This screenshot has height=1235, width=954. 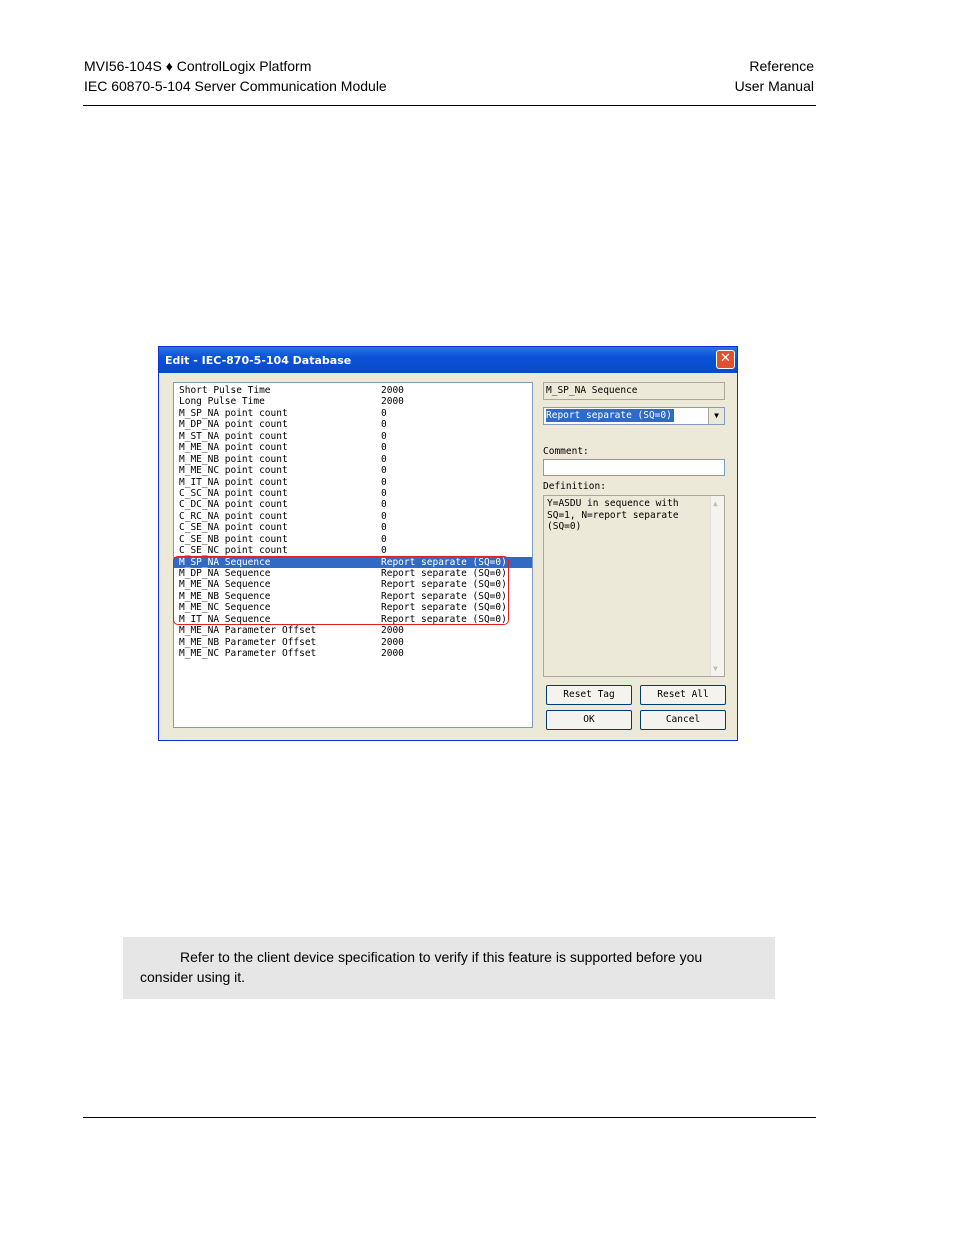 I want to click on parameter-name: C_DC_NA point count, so click(x=233, y=505).